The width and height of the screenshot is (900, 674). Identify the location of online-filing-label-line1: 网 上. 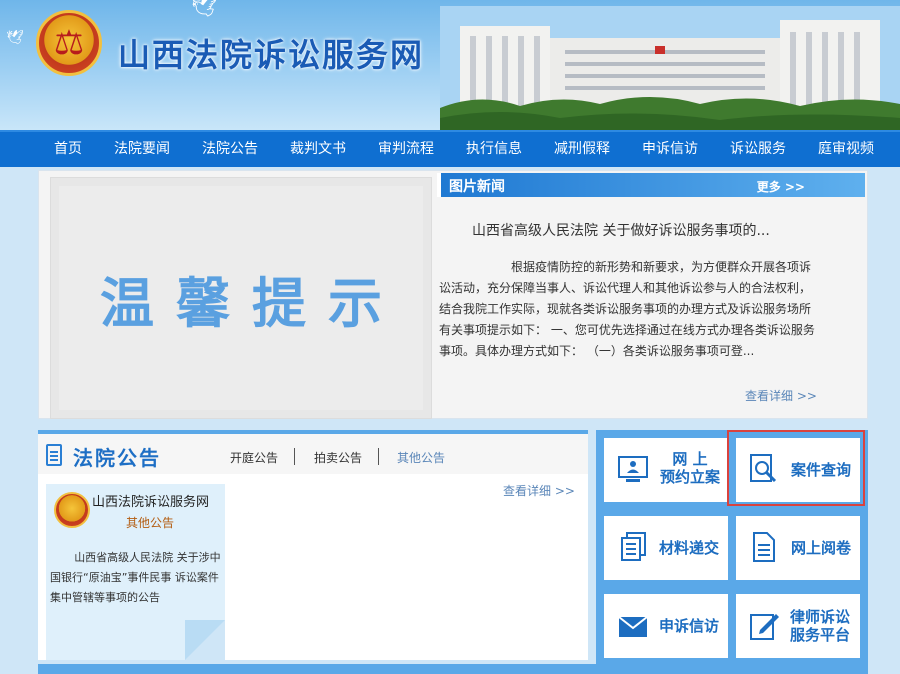
(690, 459).